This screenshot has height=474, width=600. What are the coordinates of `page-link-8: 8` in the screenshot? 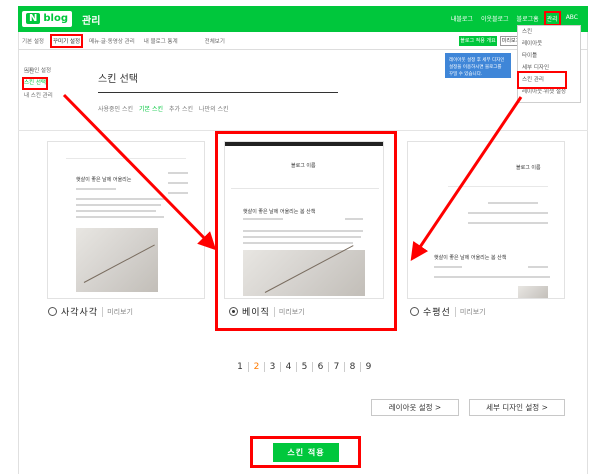 It's located at (352, 367).